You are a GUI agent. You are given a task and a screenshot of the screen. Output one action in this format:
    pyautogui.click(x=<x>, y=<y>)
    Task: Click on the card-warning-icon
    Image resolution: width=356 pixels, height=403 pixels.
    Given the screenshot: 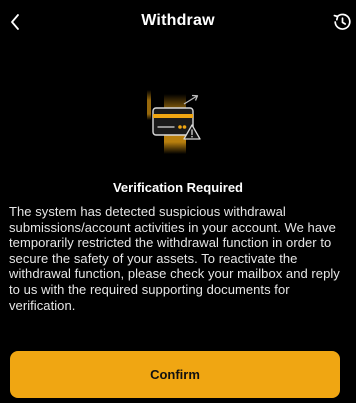 What is the action you would take?
    pyautogui.click(x=174, y=122)
    